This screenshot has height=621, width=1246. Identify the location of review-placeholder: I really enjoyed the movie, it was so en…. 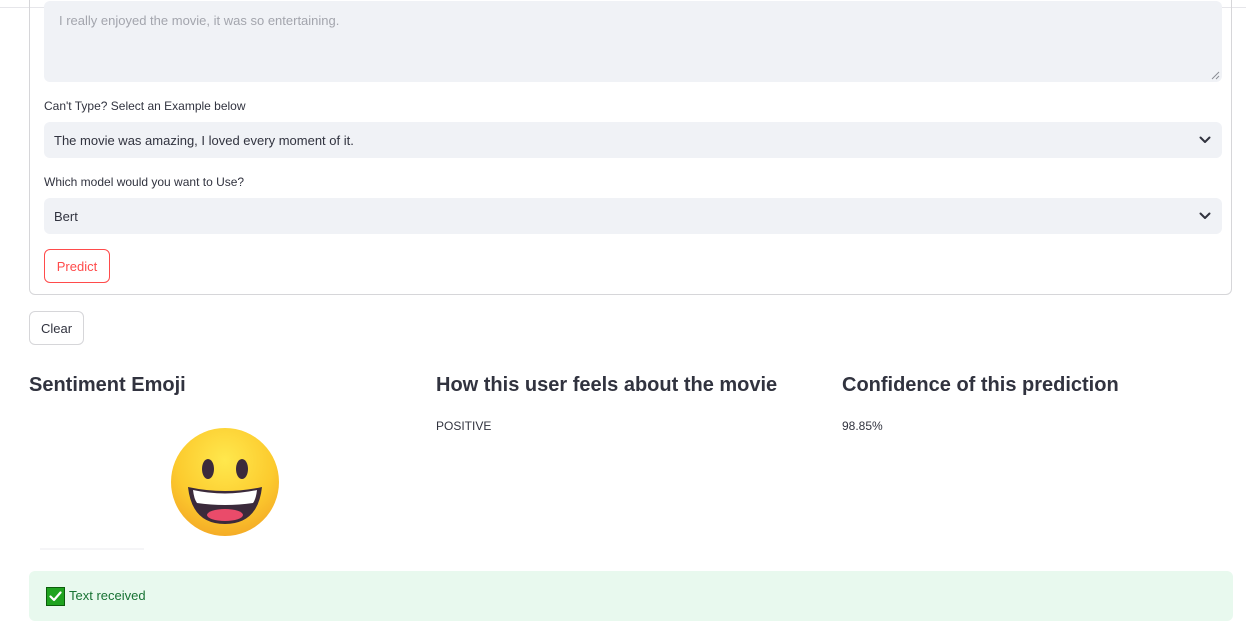
(199, 20).